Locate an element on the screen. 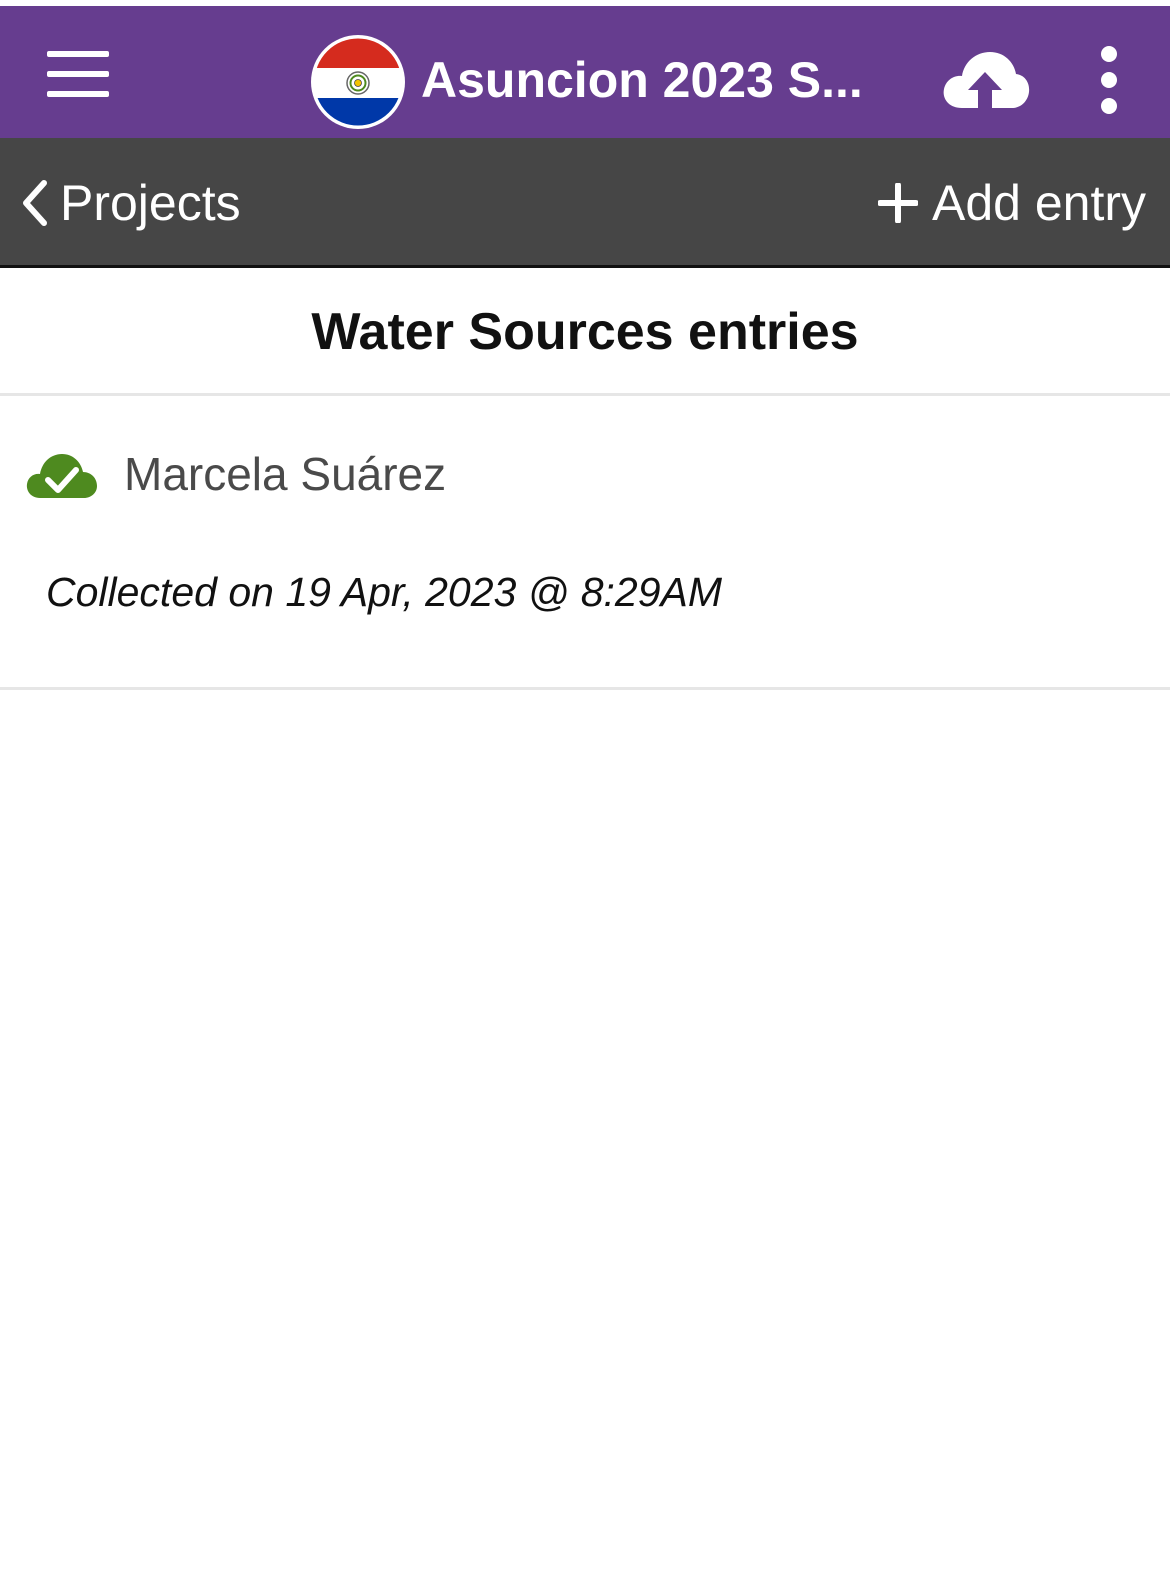 Image resolution: width=1170 pixels, height=1586 pixels. add-entry-button: Add entry is located at coordinates (1011, 203).